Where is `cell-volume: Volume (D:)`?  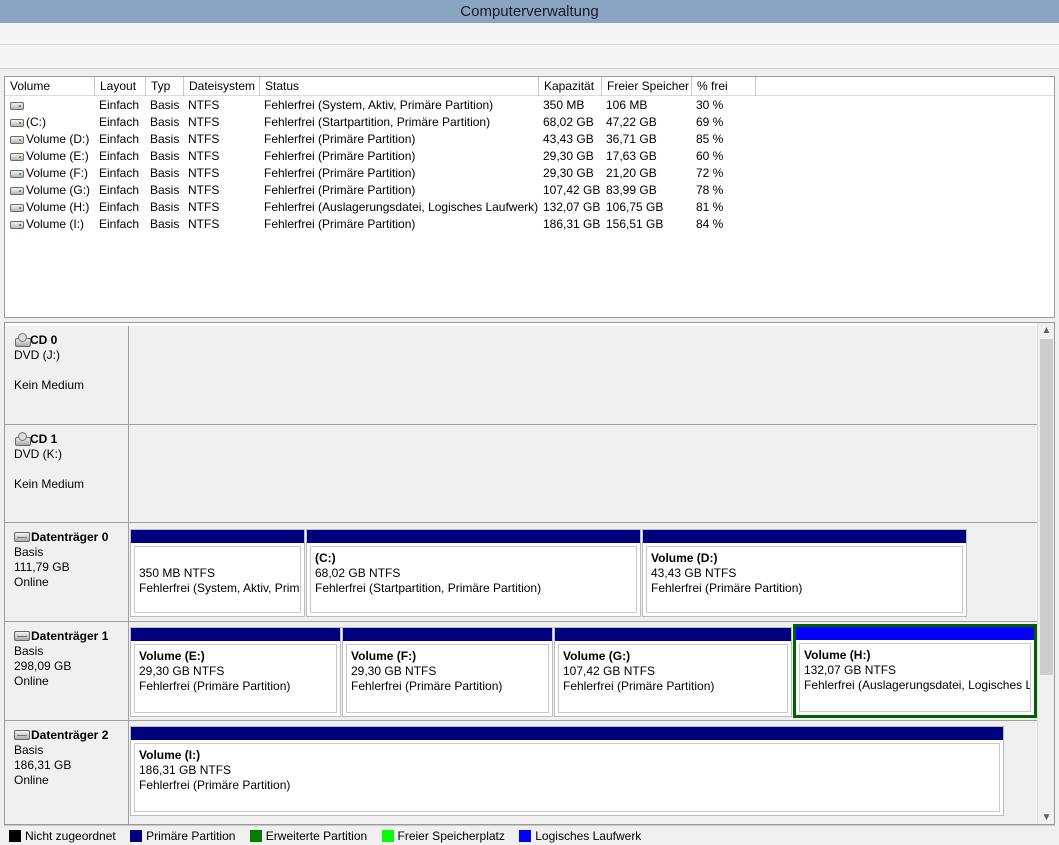
cell-volume: Volume (D:) is located at coordinates (53, 139).